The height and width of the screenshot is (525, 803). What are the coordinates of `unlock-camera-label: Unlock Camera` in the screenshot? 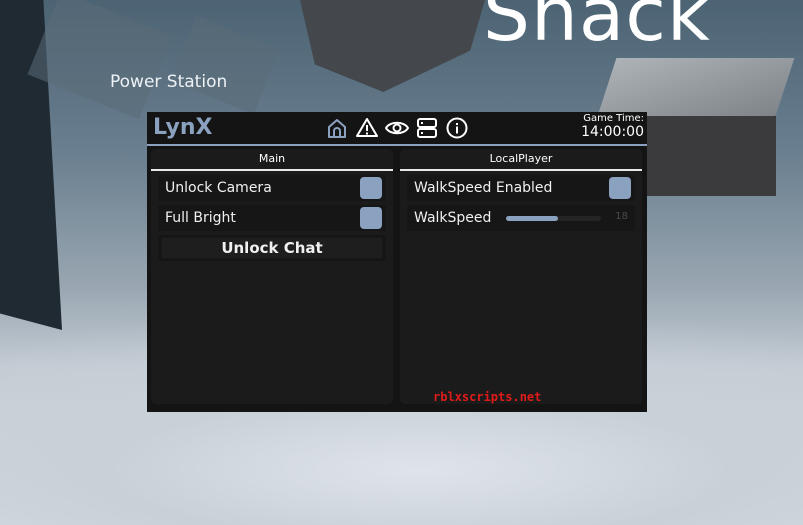 It's located at (218, 188).